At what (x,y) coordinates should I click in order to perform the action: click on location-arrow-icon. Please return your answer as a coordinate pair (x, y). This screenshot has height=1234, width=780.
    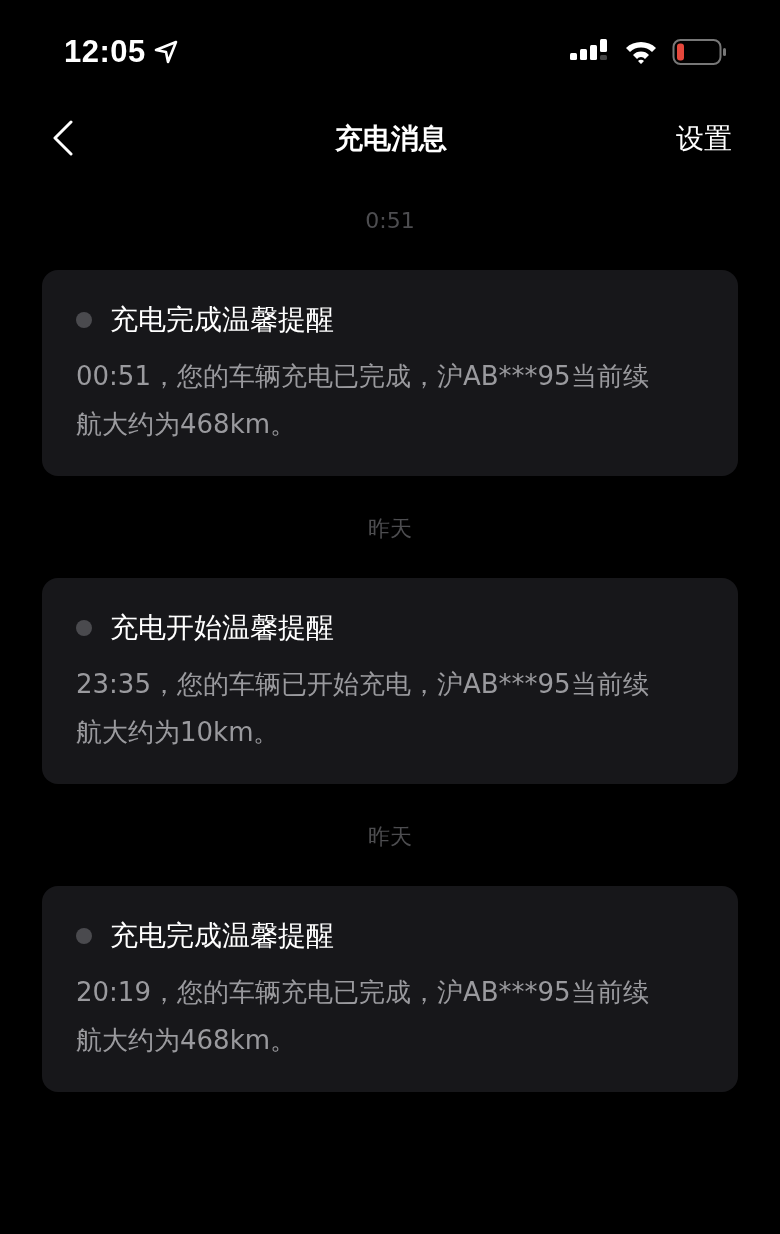
    Looking at the image, I should click on (165, 52).